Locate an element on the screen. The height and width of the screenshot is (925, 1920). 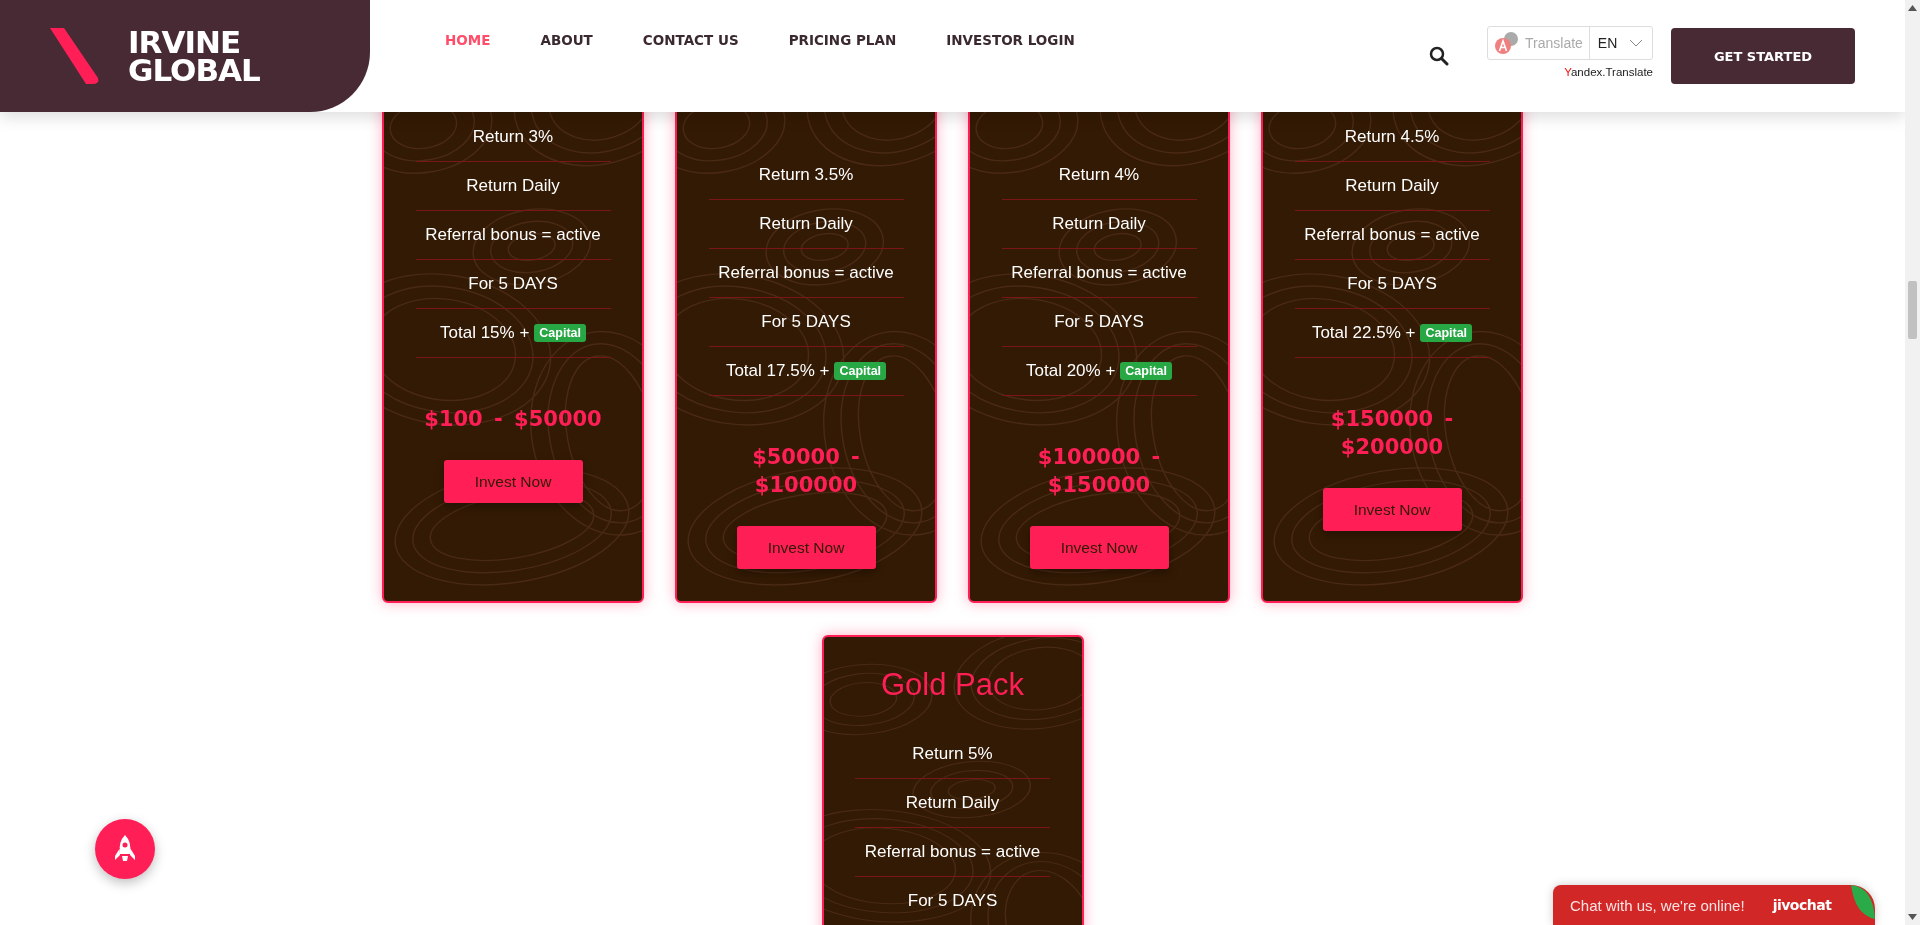
scrollbar is located at coordinates (1912, 462).